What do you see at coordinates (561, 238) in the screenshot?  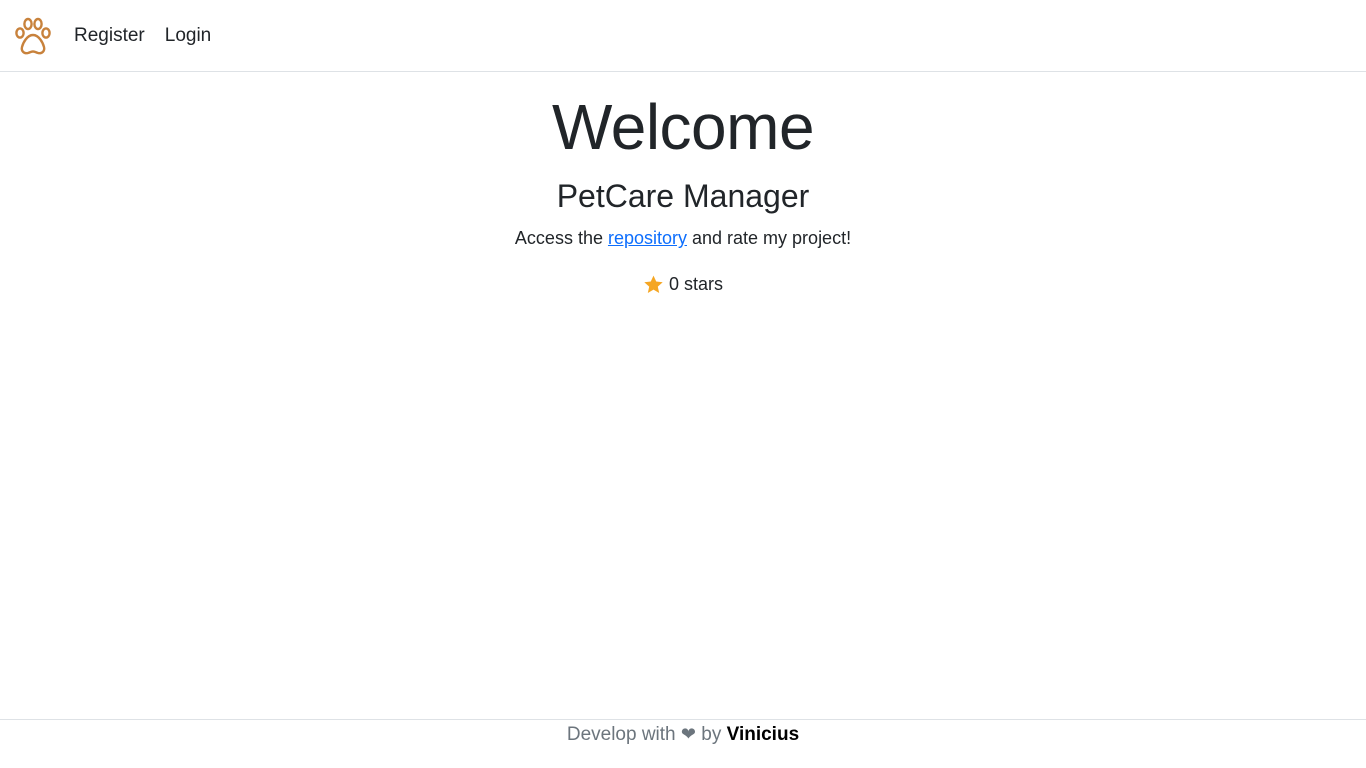 I see `access-prefix: Access the` at bounding box center [561, 238].